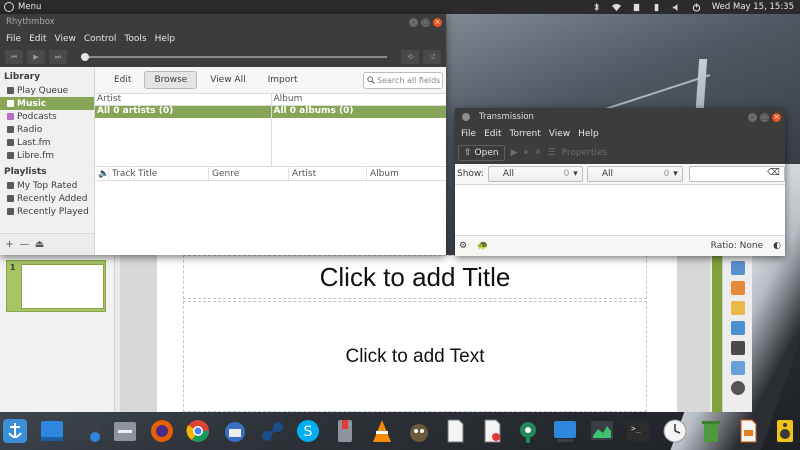 This screenshot has height=450, width=800. I want to click on artist-header: Artist, so click(183, 100).